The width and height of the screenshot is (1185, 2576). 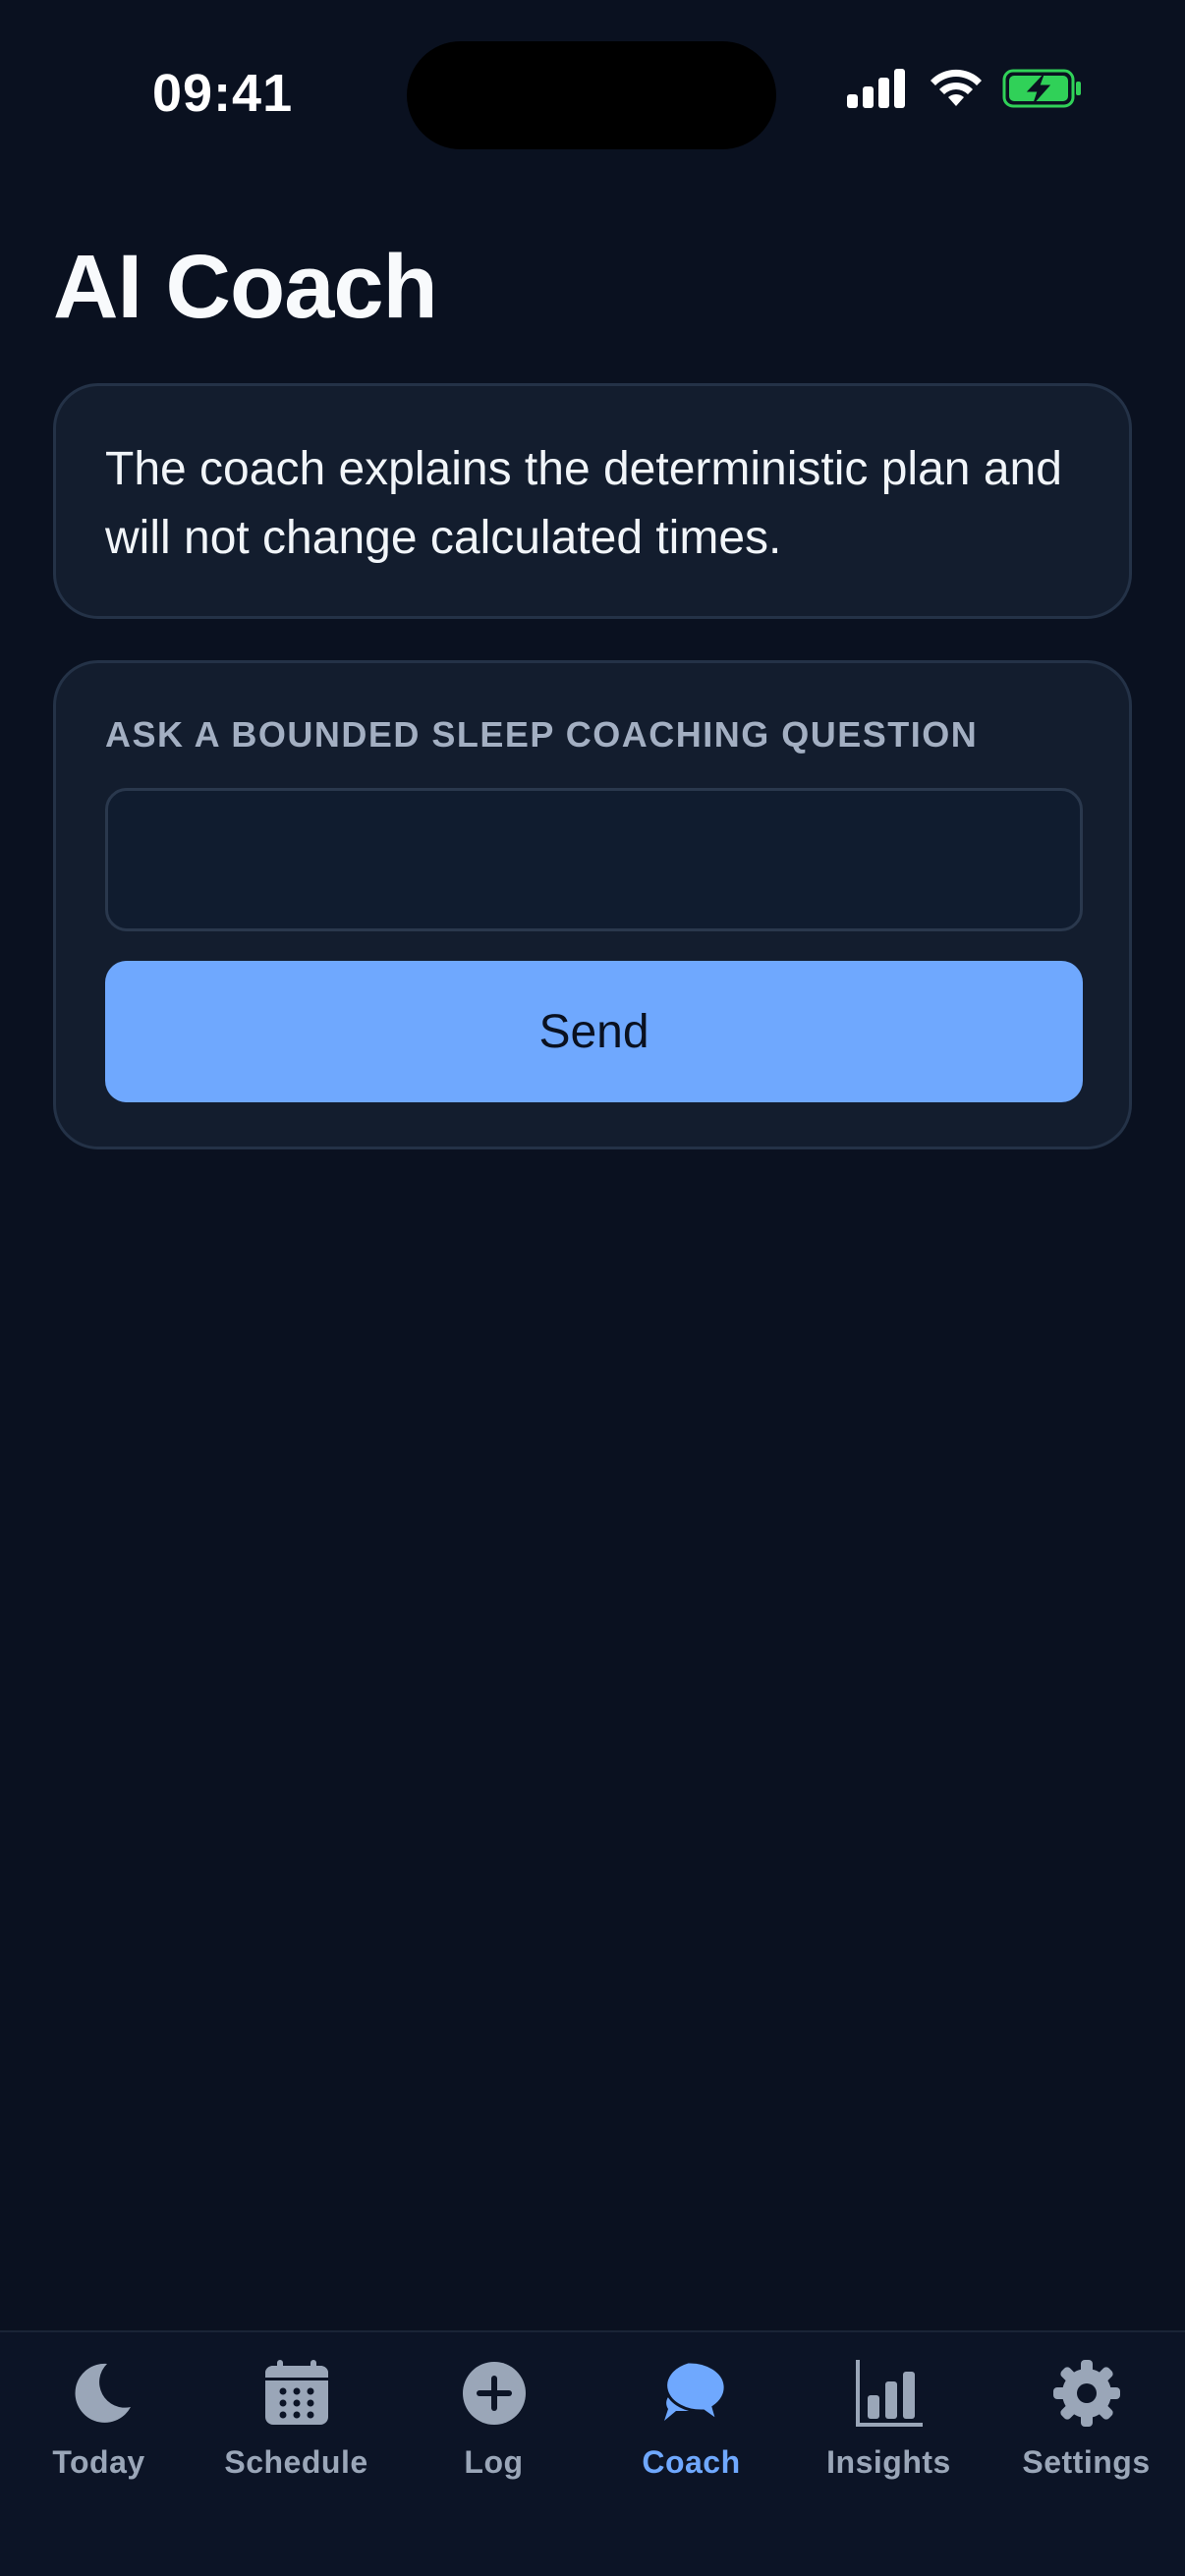 I want to click on tab-label-schedule: Schedule, so click(x=296, y=2462).